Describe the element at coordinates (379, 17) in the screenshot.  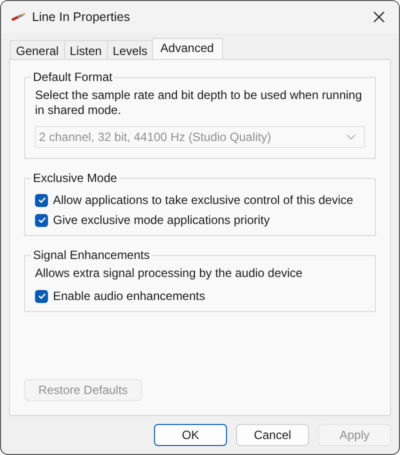
I see `close-icon` at that location.